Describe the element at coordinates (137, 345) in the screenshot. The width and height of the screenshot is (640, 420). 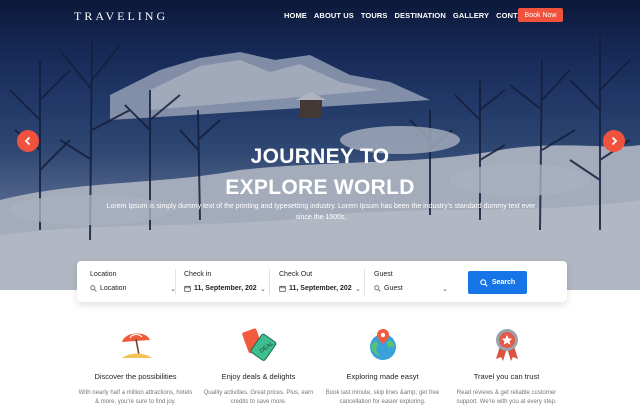
I see `beach-umbrella-icon` at that location.